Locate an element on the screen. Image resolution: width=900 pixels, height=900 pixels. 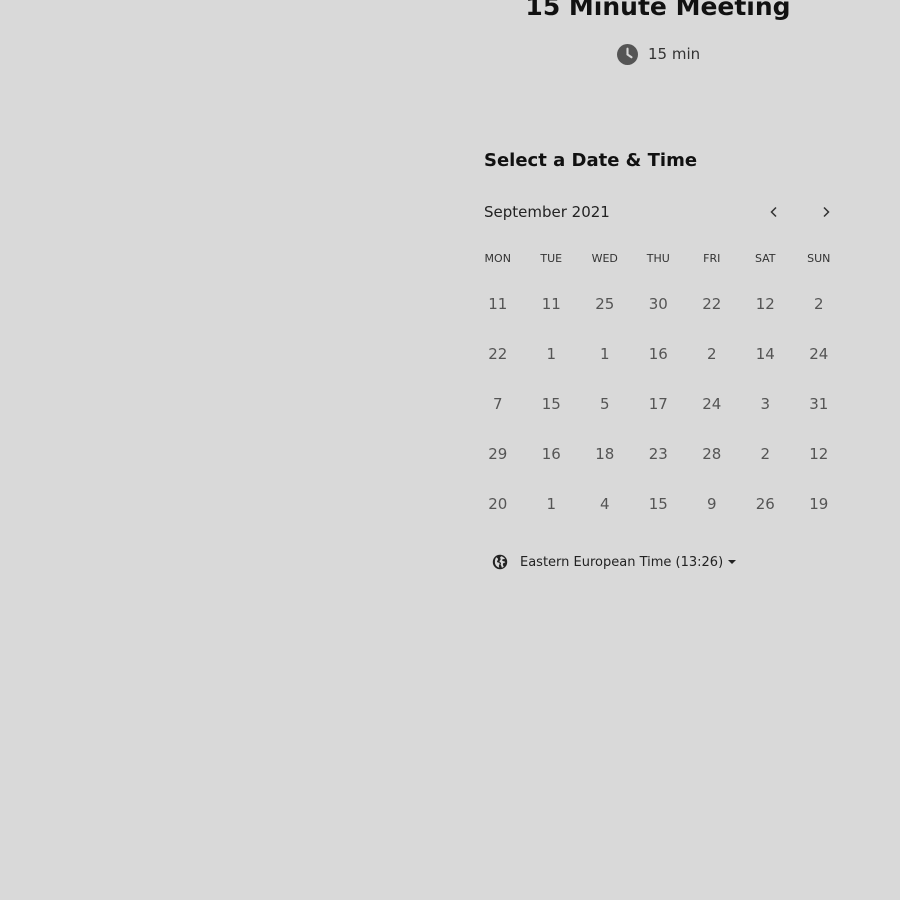
timezone-selector: Eastern European Time (13:26) is located at coordinates (614, 562).